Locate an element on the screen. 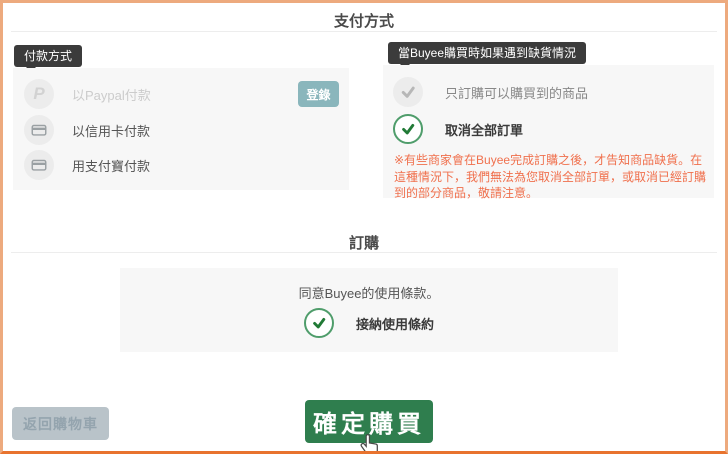 The height and width of the screenshot is (454, 728). payment-option-label: 用支付寶付款 is located at coordinates (111, 166).